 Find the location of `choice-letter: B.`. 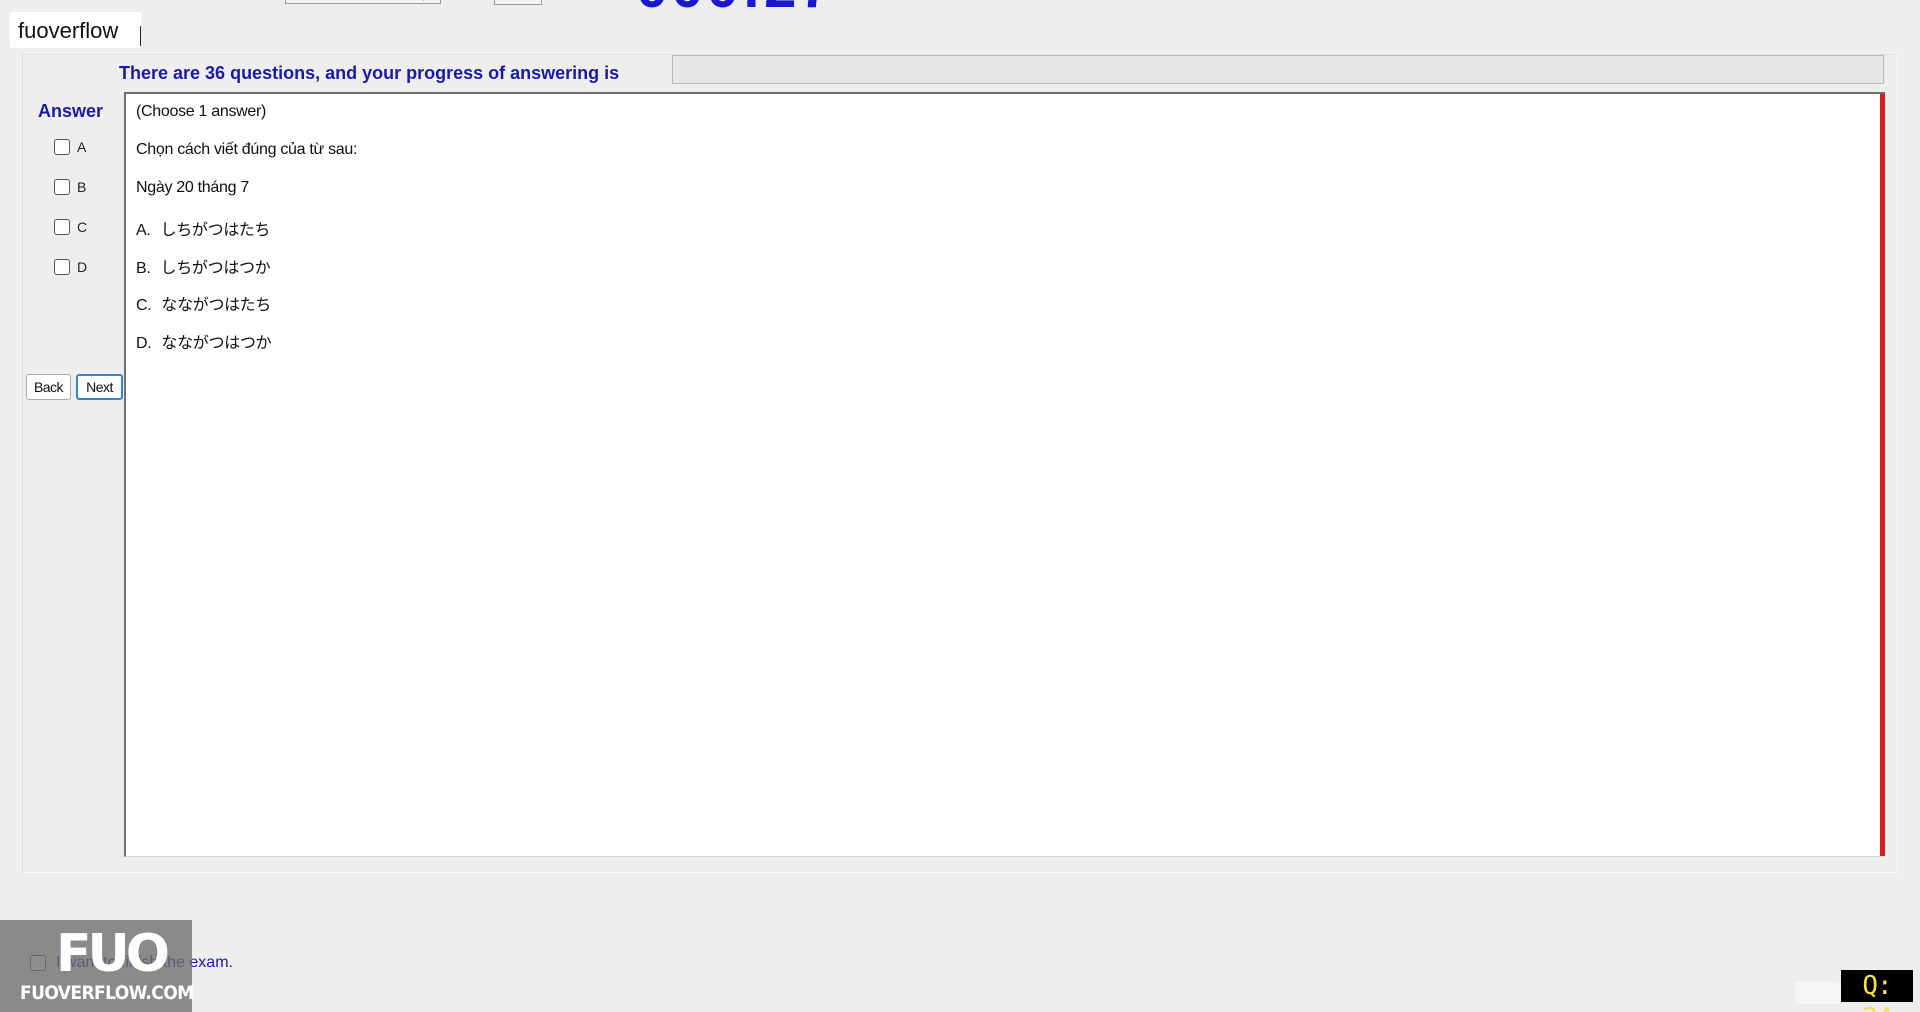

choice-letter: B. is located at coordinates (143, 268).